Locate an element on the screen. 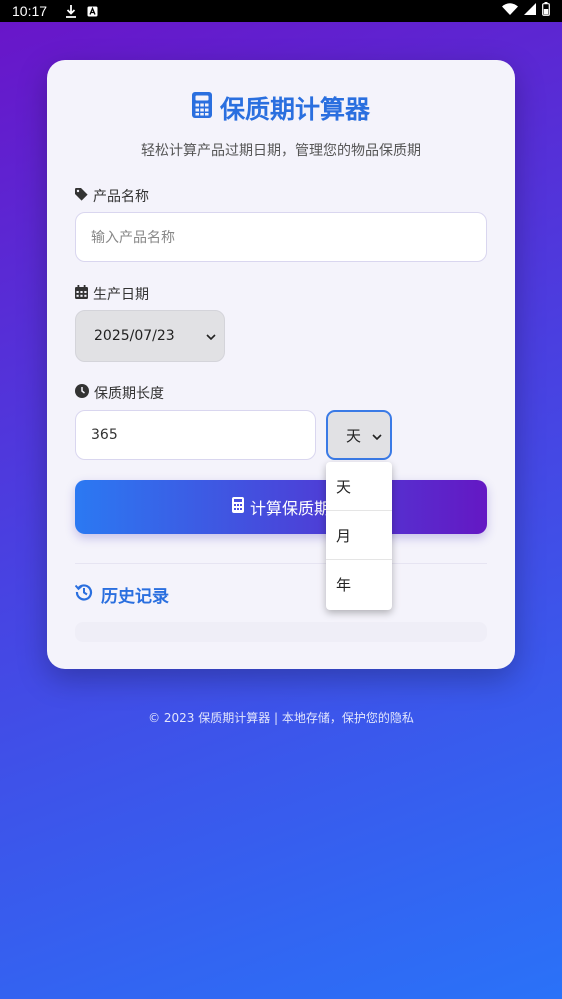 Image resolution: width=562 pixels, height=999 pixels. calculate-button: 计算保质期 is located at coordinates (281, 507).